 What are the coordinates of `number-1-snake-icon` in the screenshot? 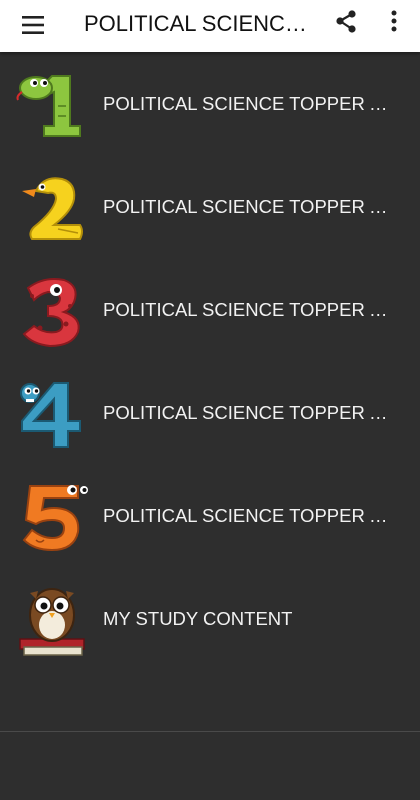 It's located at (52, 105).